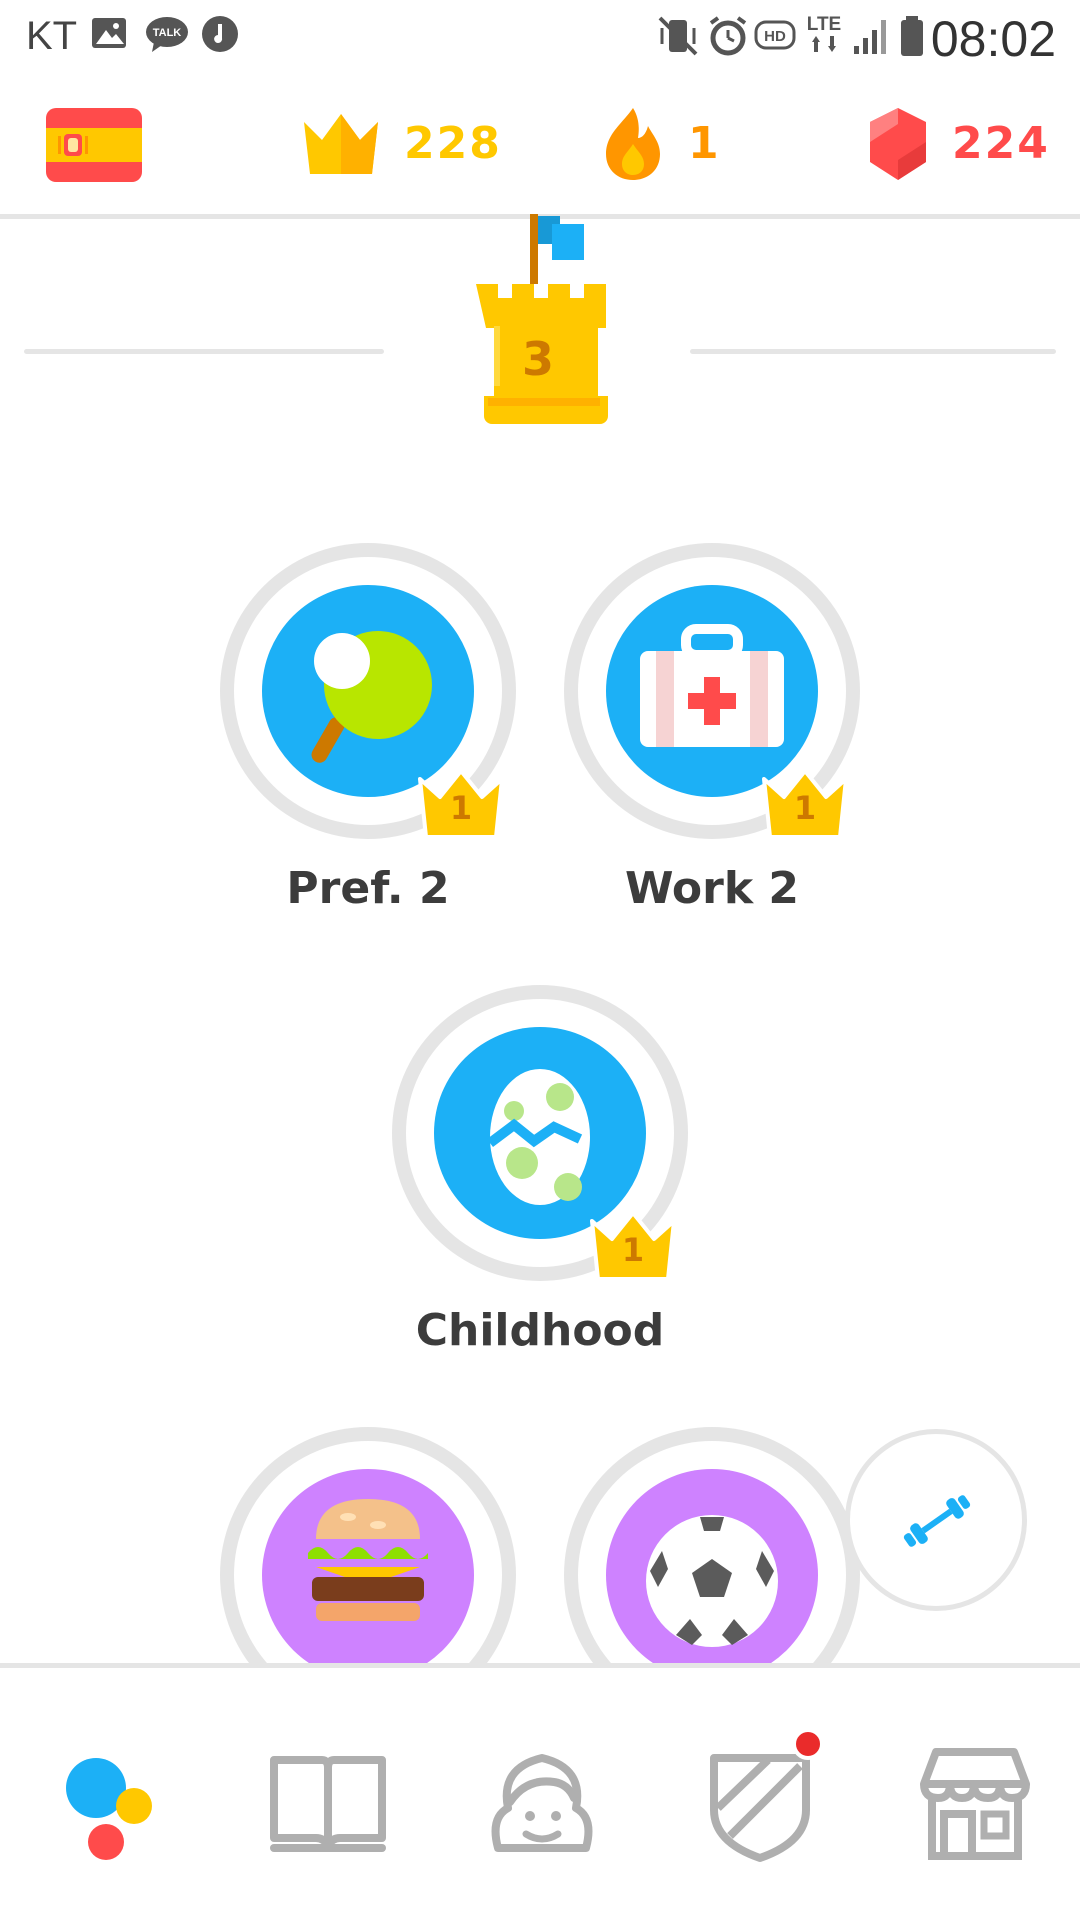  What do you see at coordinates (1001, 143) in the screenshot?
I see `gems-count: 224` at bounding box center [1001, 143].